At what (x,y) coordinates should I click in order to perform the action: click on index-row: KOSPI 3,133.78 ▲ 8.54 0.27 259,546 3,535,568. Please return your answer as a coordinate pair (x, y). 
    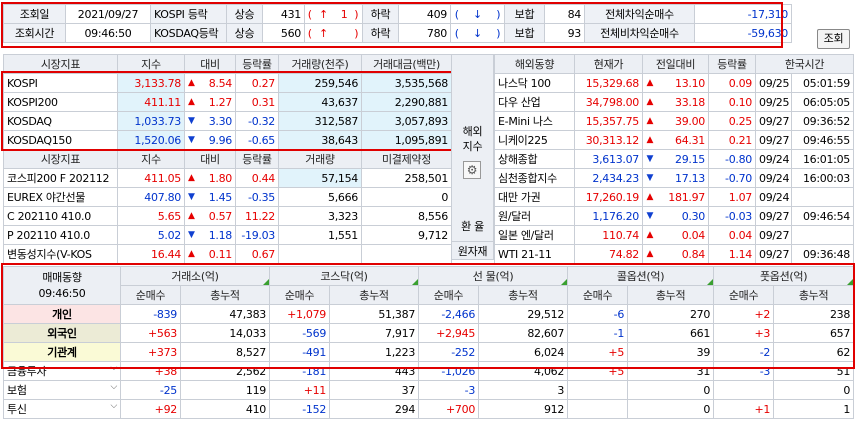
    Looking at the image, I should click on (228, 83).